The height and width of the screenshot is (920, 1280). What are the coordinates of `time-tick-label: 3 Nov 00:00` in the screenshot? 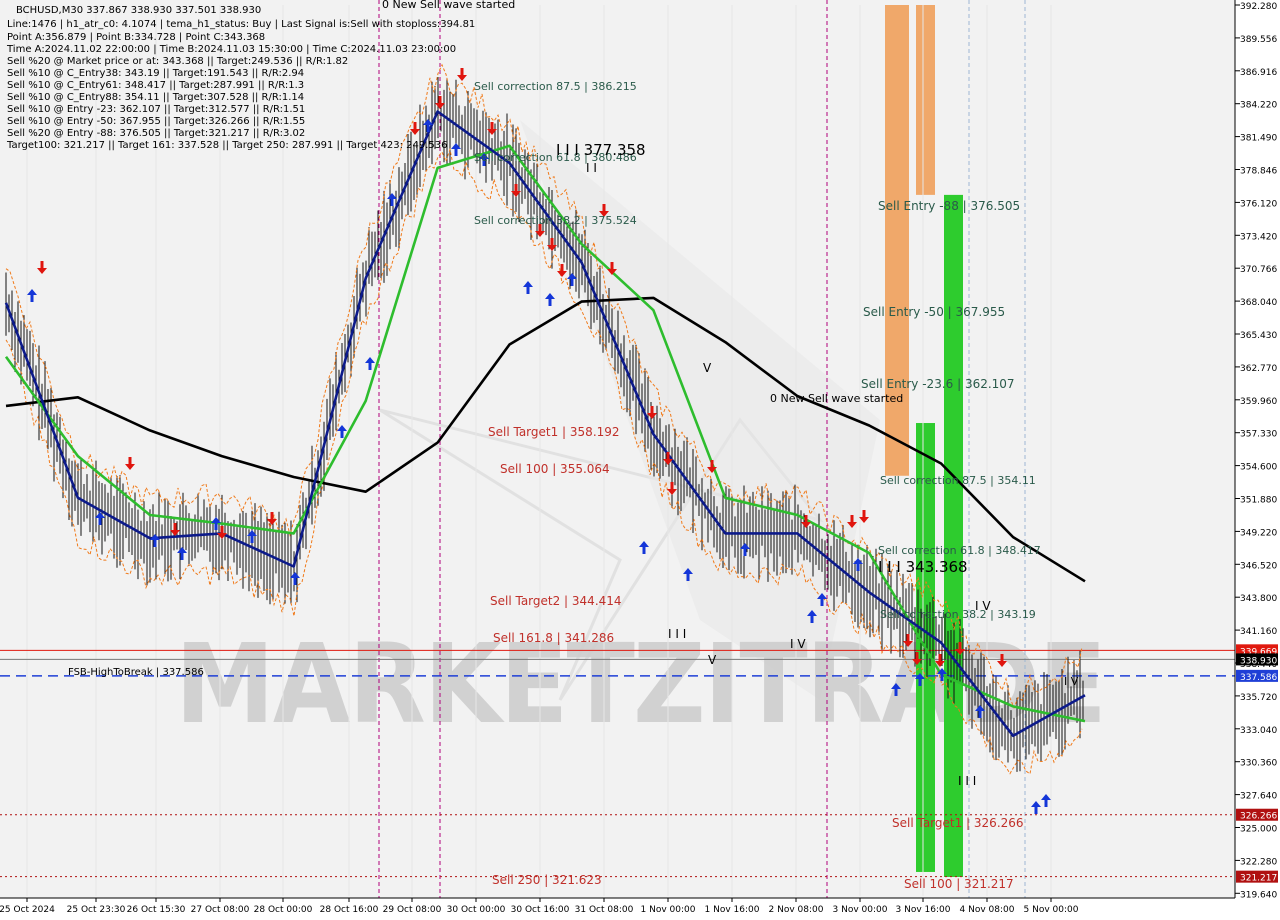 It's located at (860, 910).